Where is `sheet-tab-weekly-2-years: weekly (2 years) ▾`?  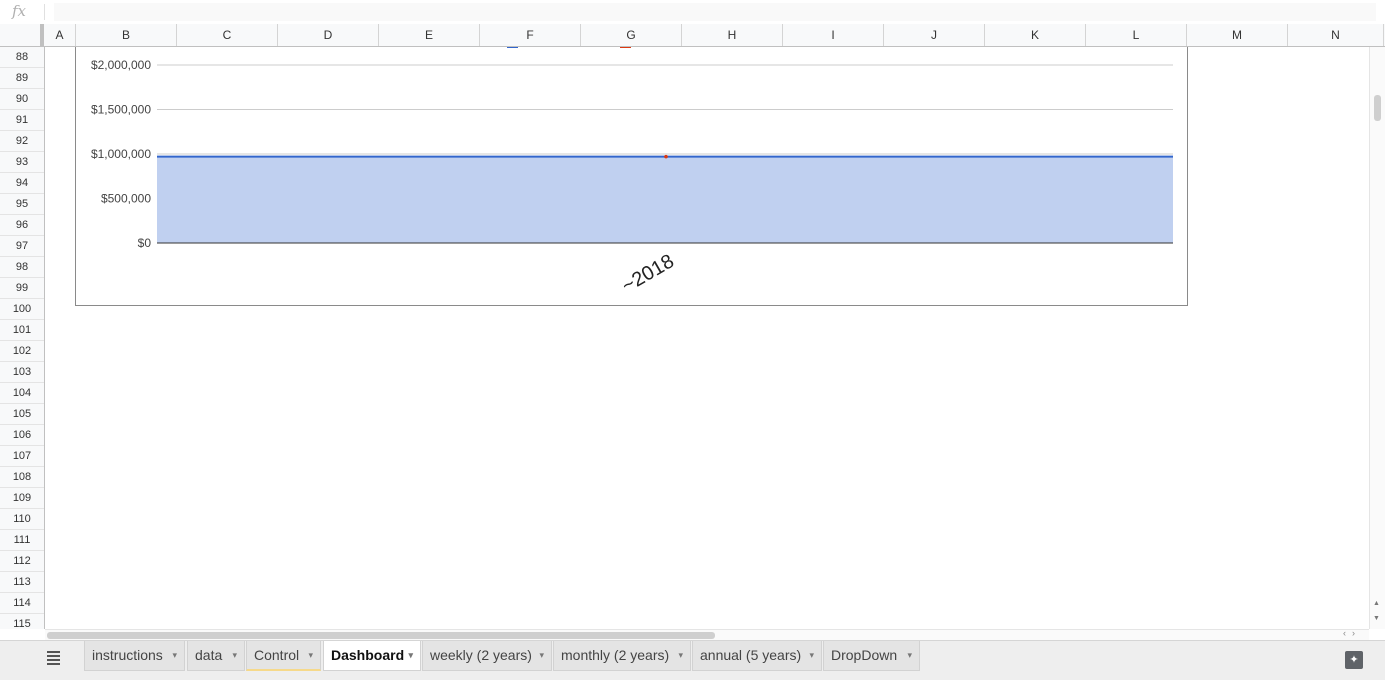 sheet-tab-weekly-2-years: weekly (2 years) ▾ is located at coordinates (487, 656).